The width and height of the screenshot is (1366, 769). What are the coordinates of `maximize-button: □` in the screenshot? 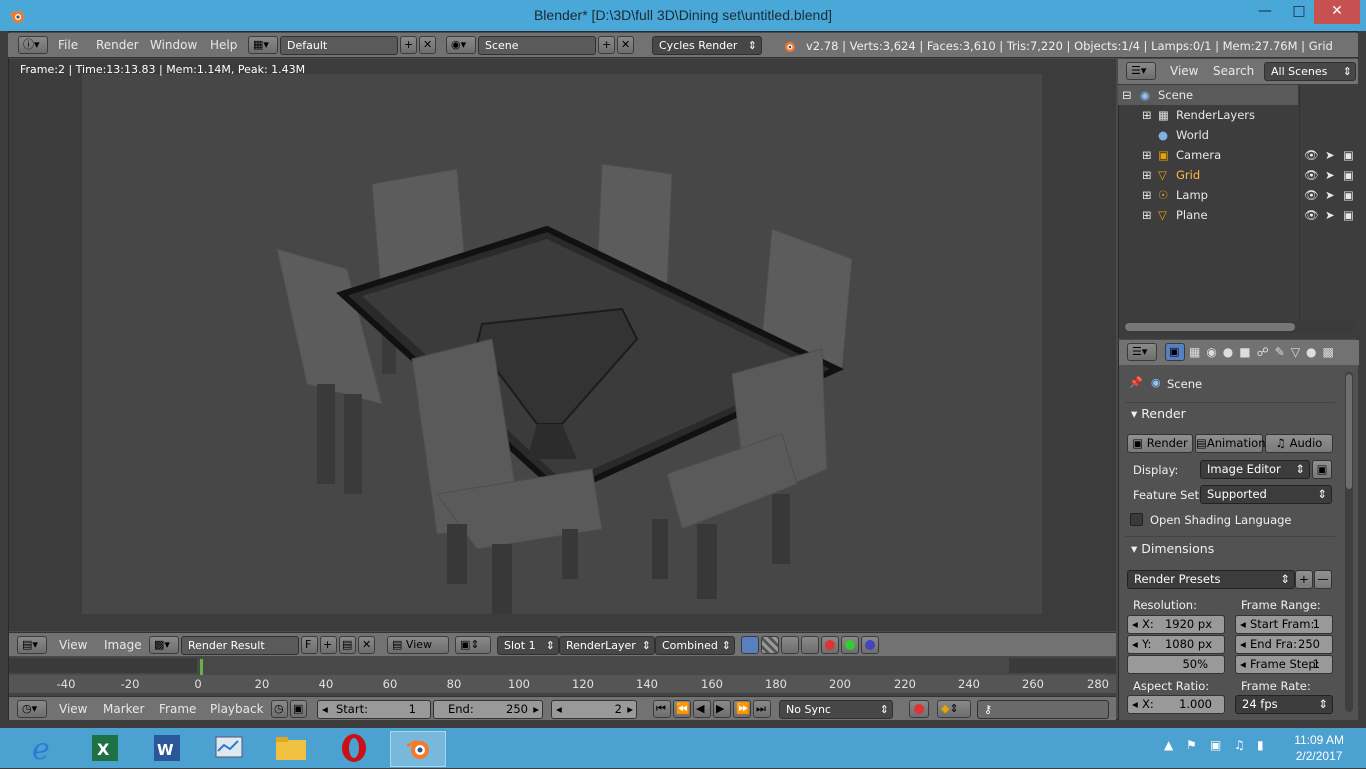 It's located at (1299, 12).